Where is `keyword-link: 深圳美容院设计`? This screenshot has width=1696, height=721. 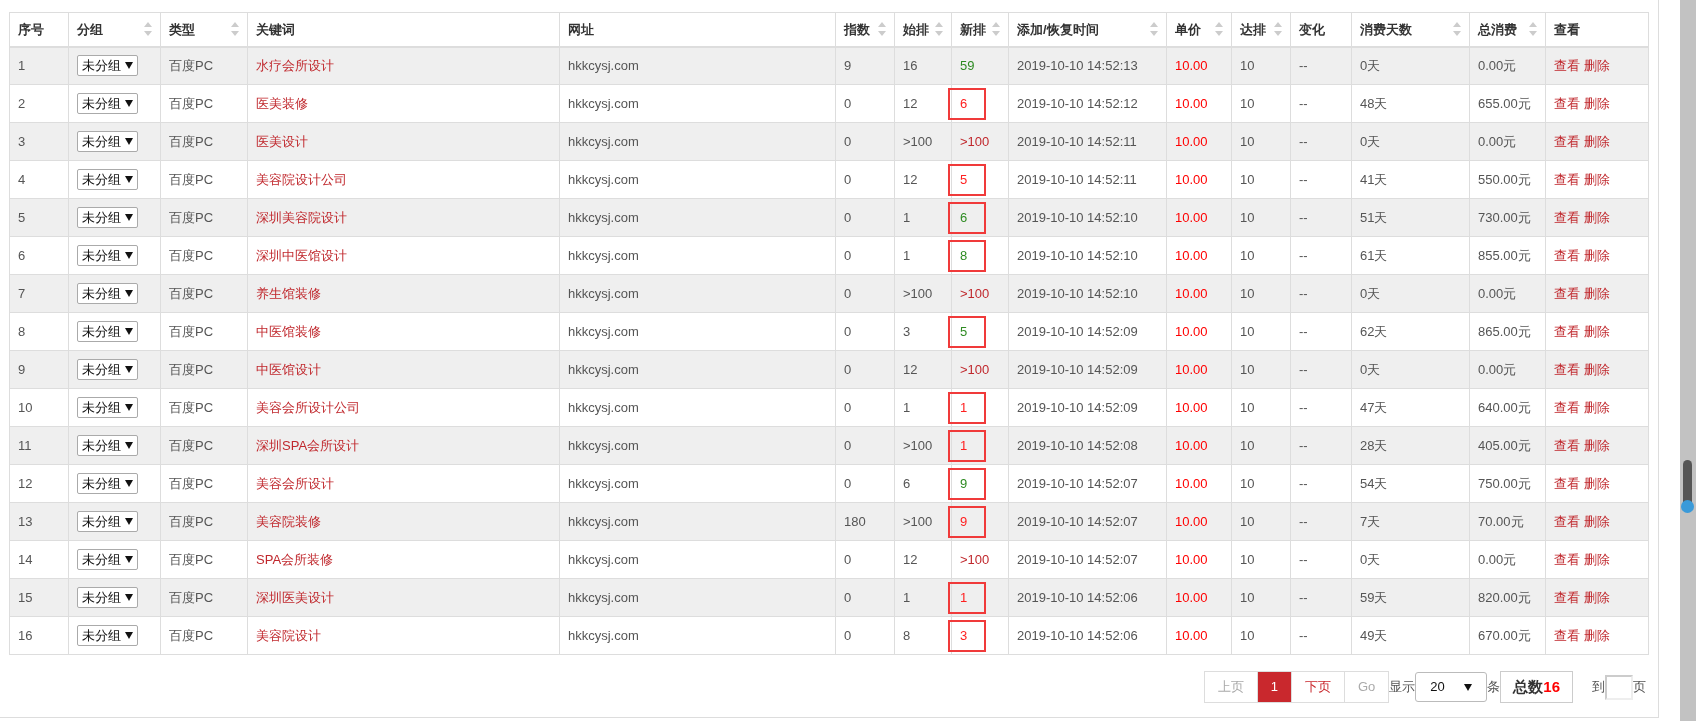 keyword-link: 深圳美容院设计 is located at coordinates (301, 217).